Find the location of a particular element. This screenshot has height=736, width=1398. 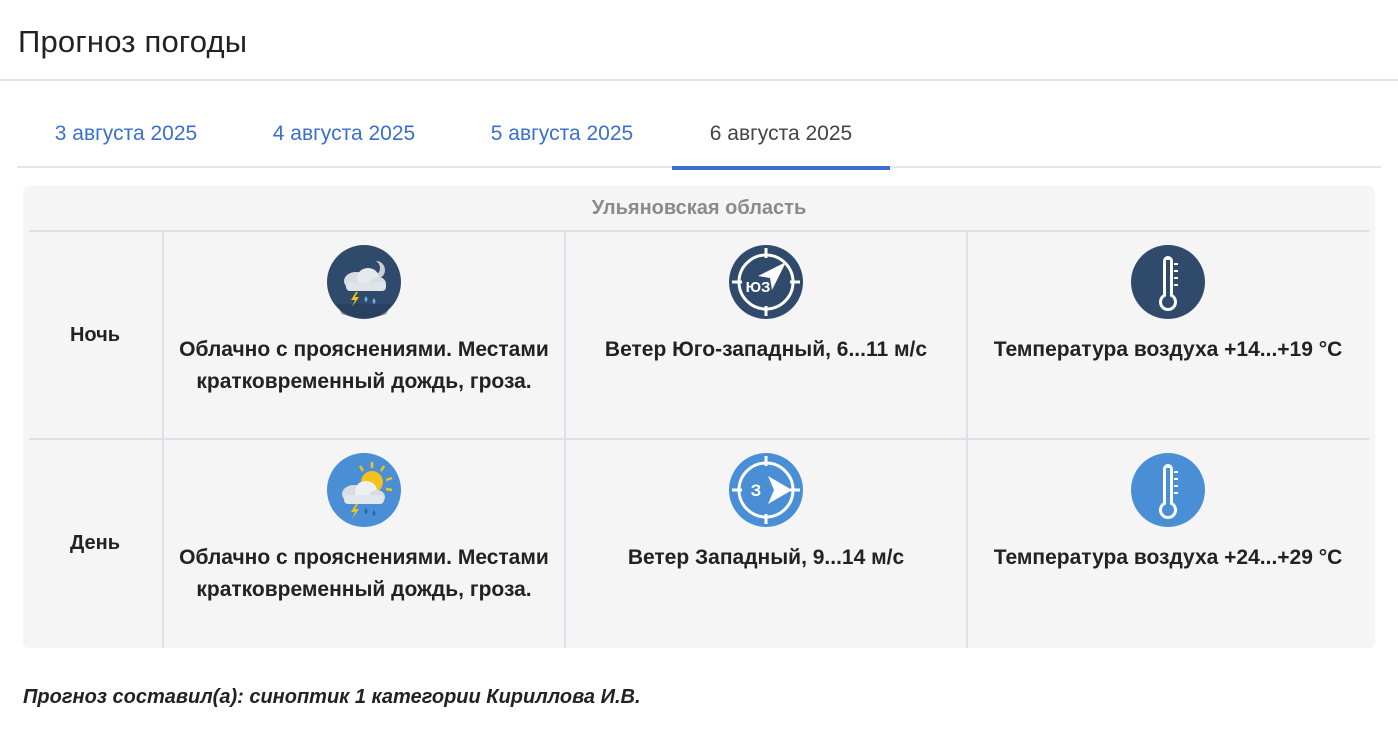

temperature-description-day: Температура воздуха +24...+29 °С is located at coordinates (1168, 557).